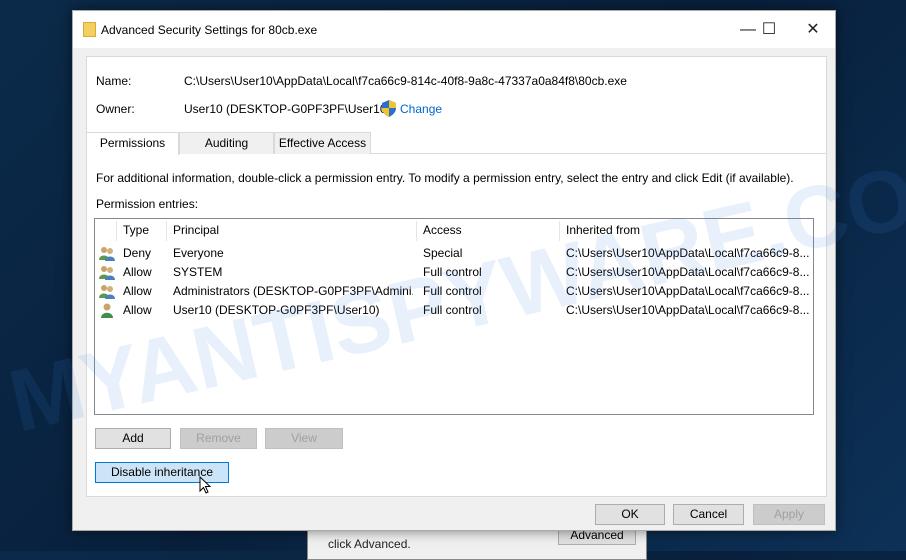  Describe the element at coordinates (114, 81) in the screenshot. I see `name-label: Name:` at that location.